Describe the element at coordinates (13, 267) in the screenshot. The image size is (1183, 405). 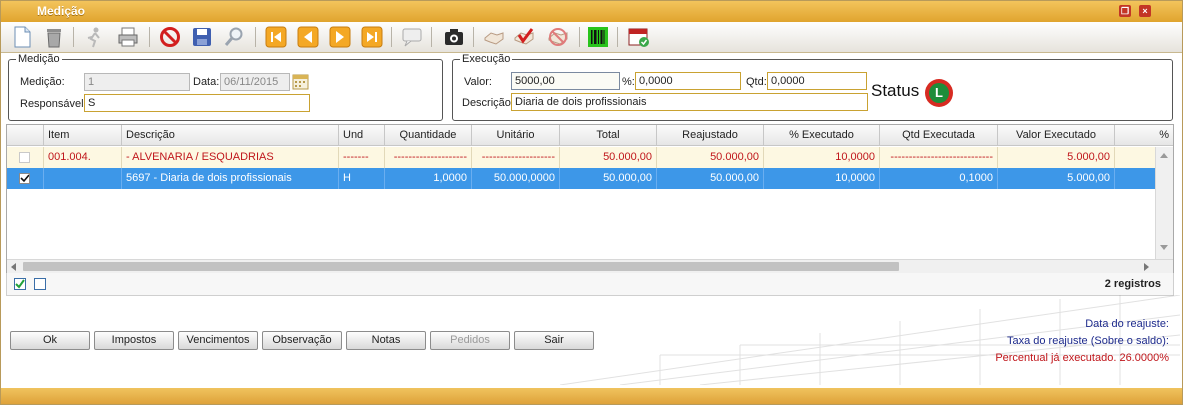
I see `scroll-left-icon` at that location.